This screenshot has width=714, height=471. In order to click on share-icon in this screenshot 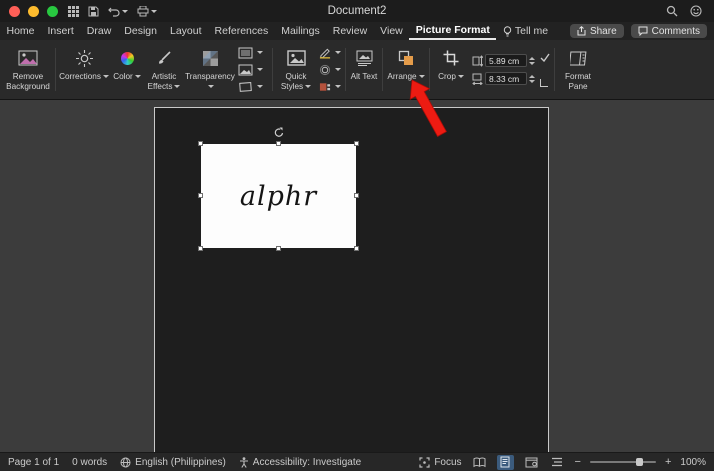, I will do `click(581, 31)`.